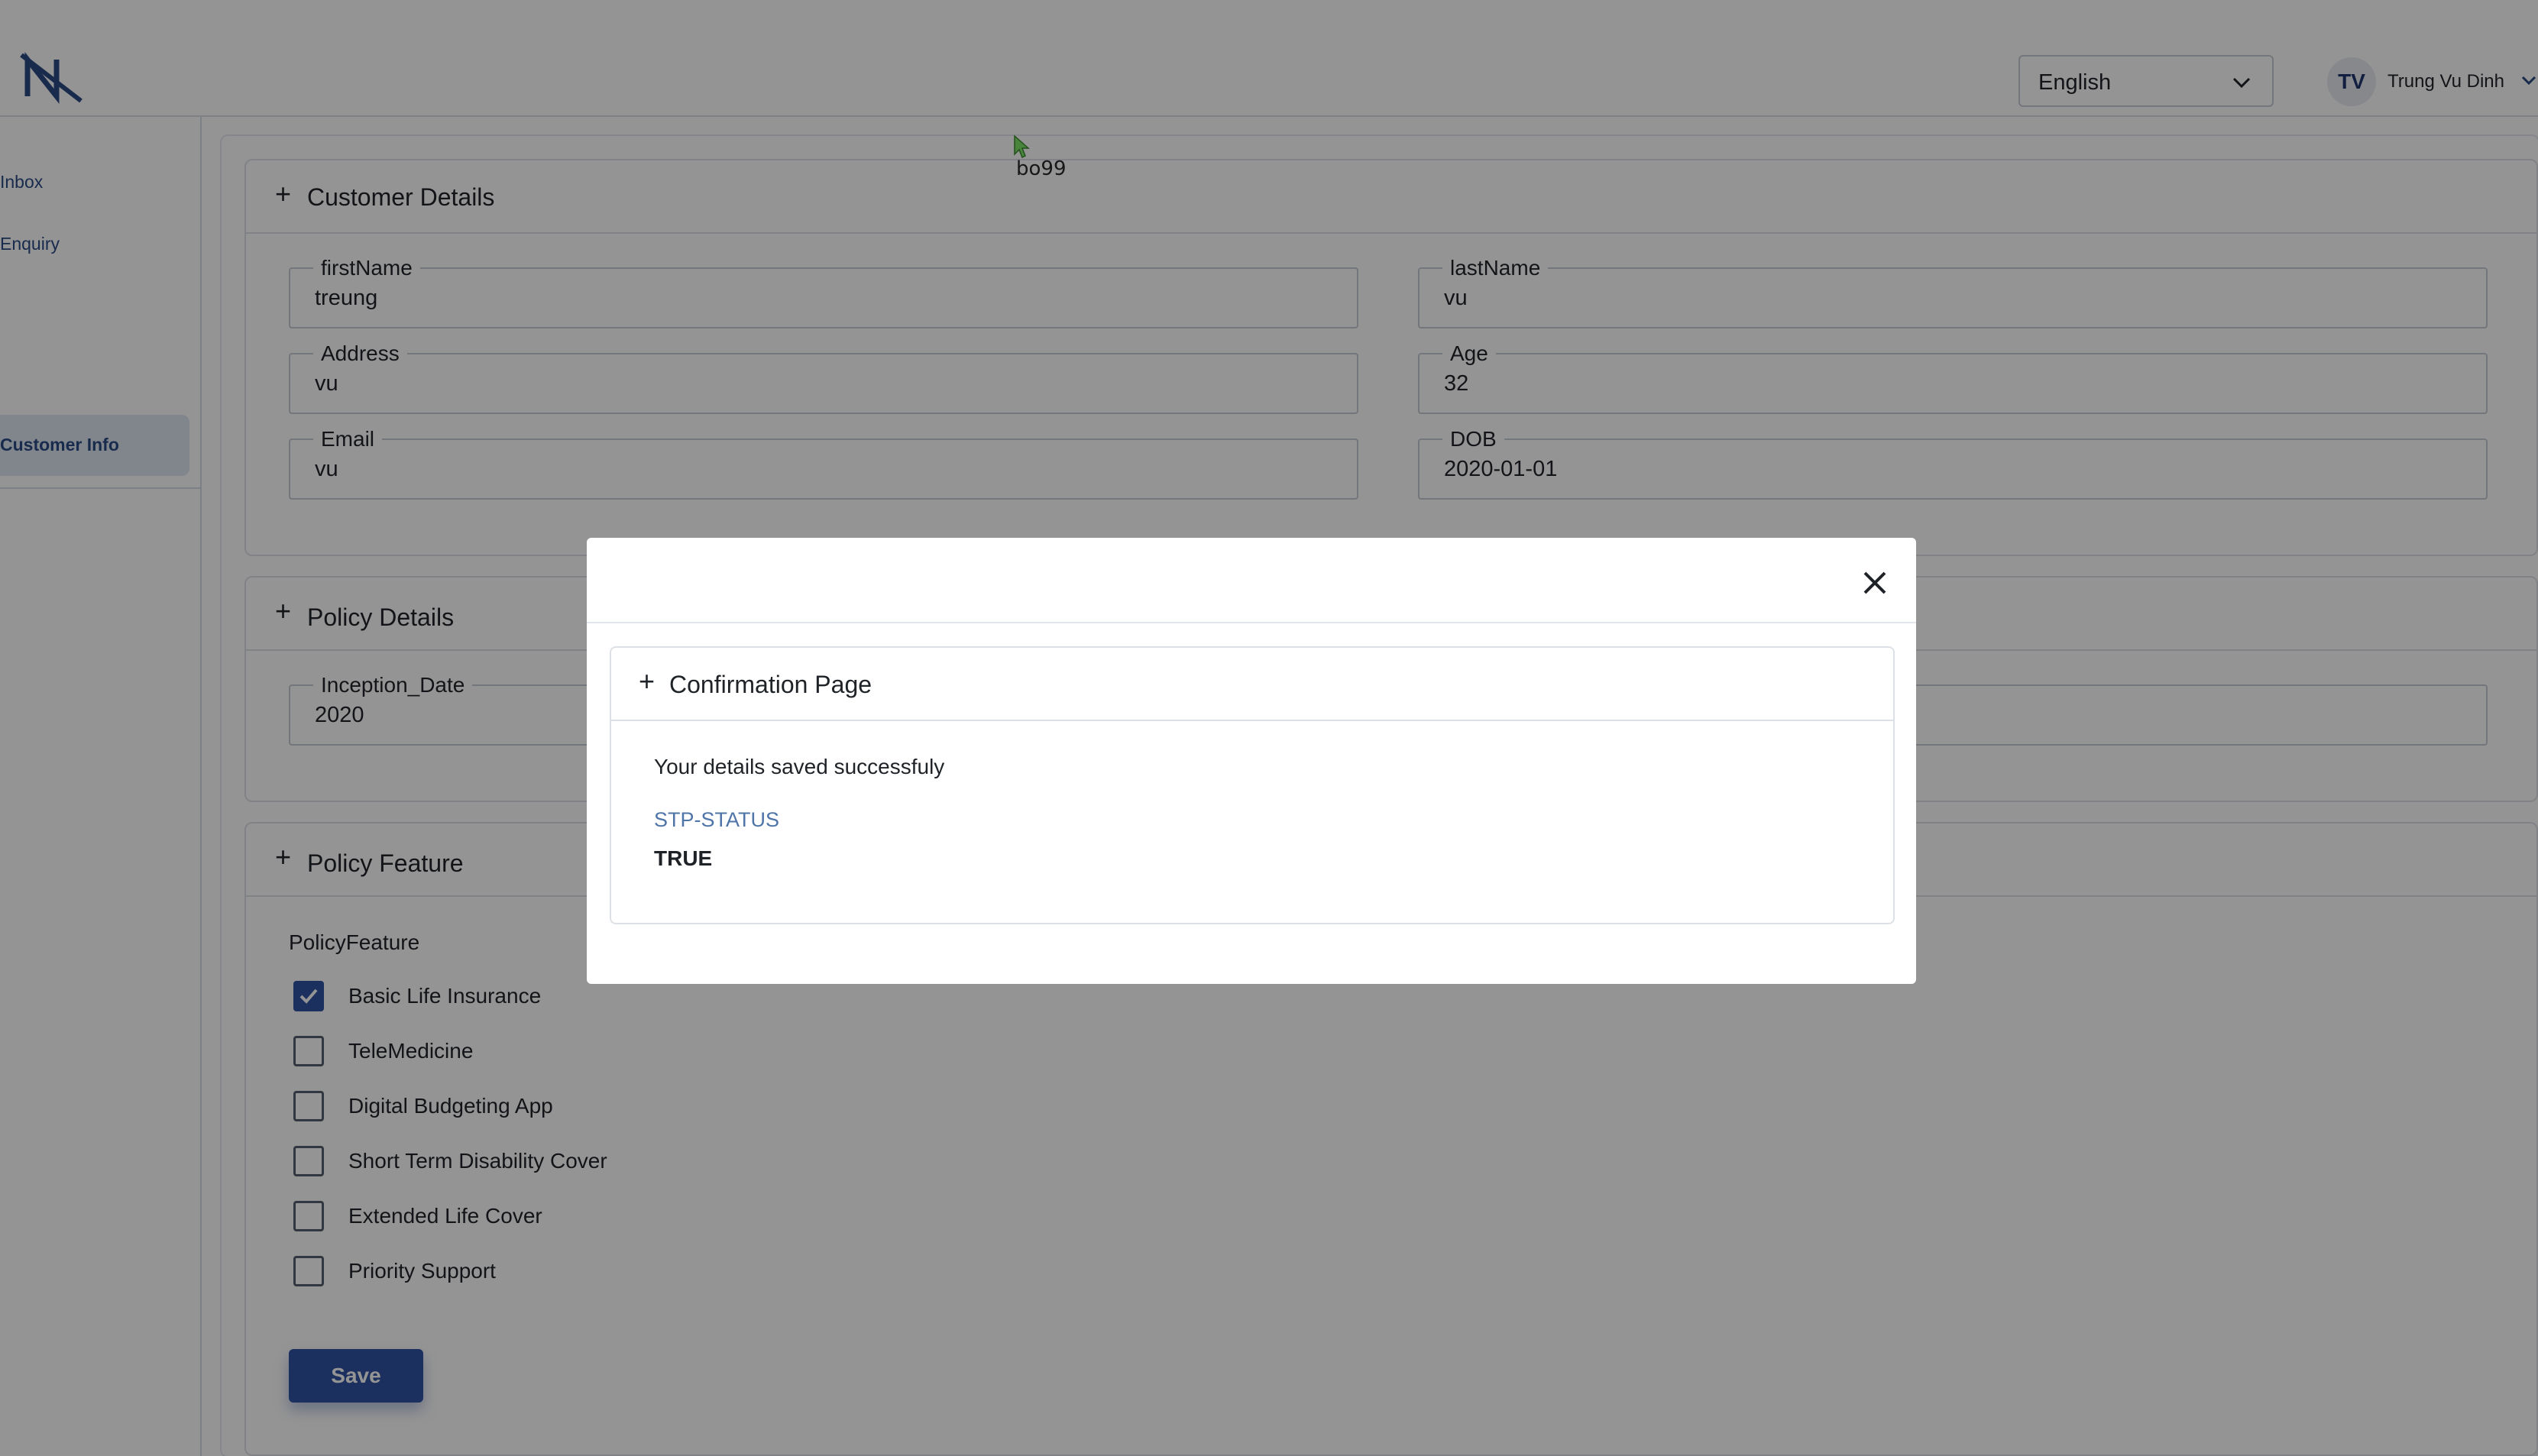 The height and width of the screenshot is (1456, 2538). Describe the element at coordinates (770, 684) in the screenshot. I see `confirmation-title: Confirmation Page` at that location.